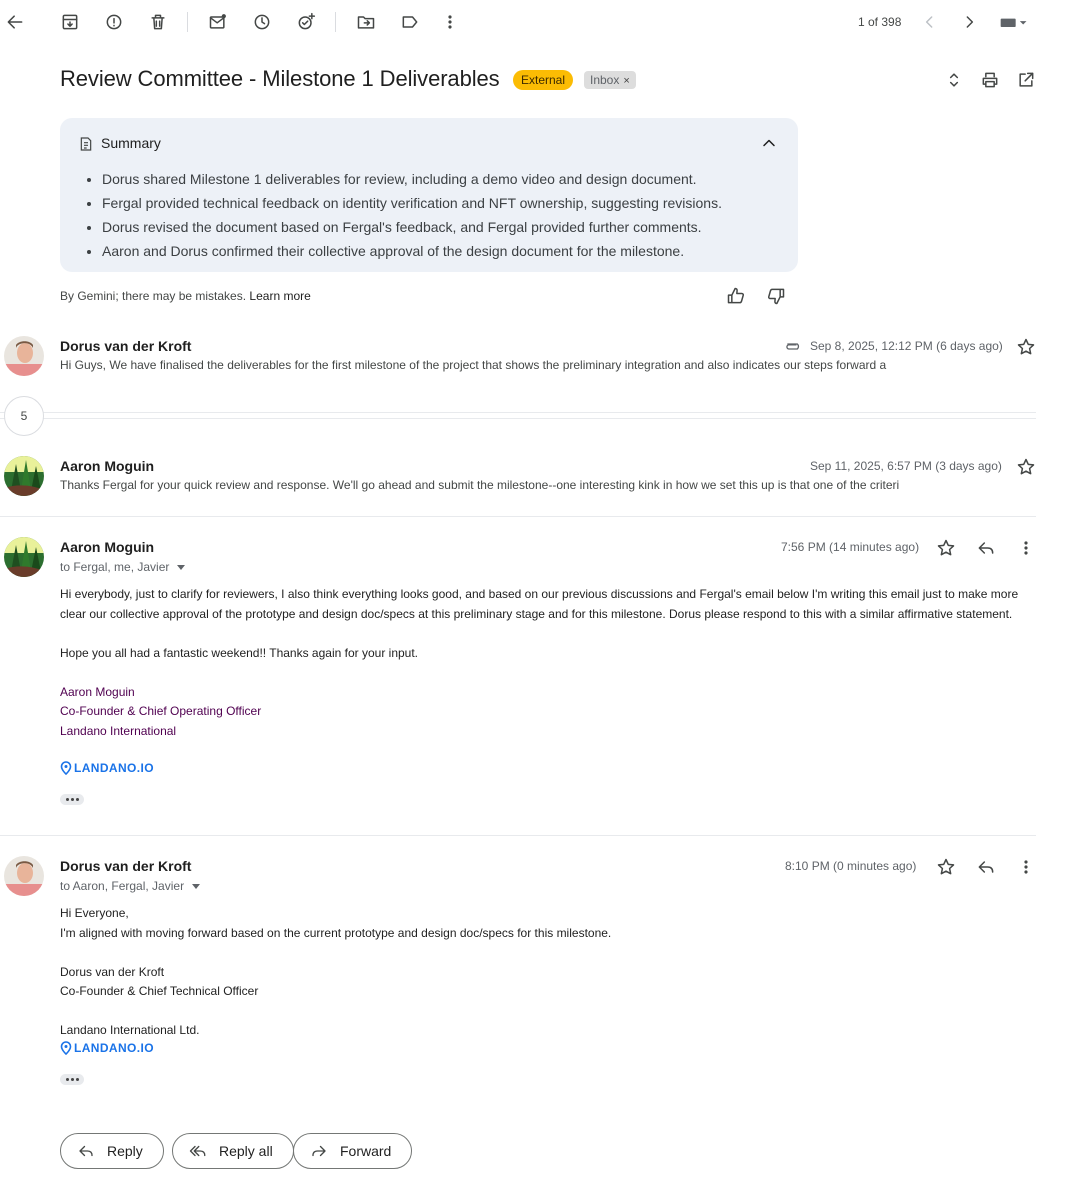  What do you see at coordinates (86, 144) in the screenshot?
I see `summary-doc-icon` at bounding box center [86, 144].